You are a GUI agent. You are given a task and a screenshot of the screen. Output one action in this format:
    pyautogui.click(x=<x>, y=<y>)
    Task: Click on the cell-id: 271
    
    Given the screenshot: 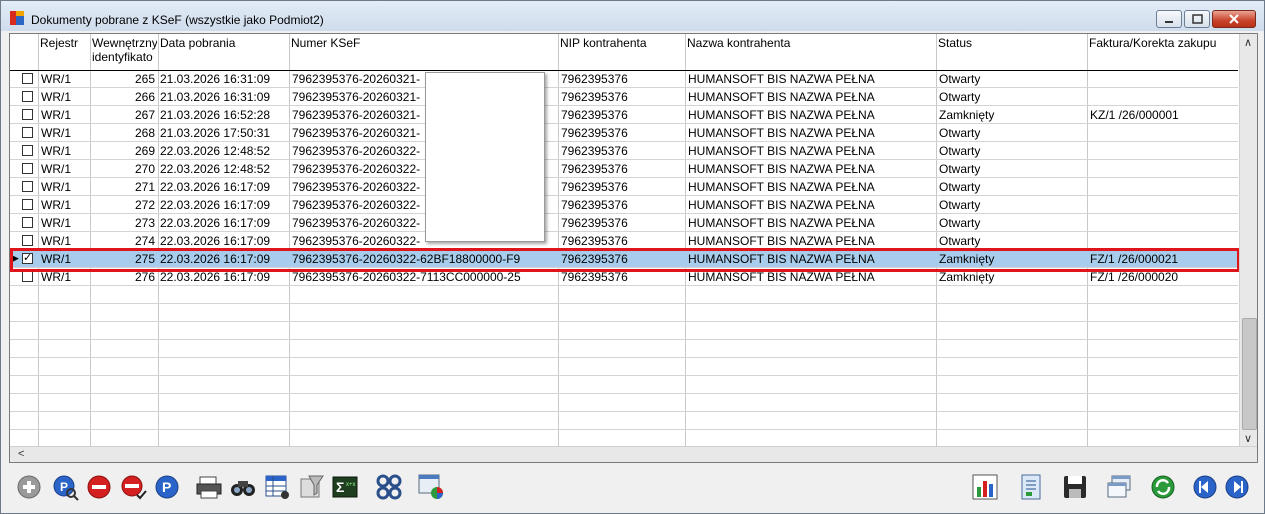 What is the action you would take?
    pyautogui.click(x=144, y=187)
    